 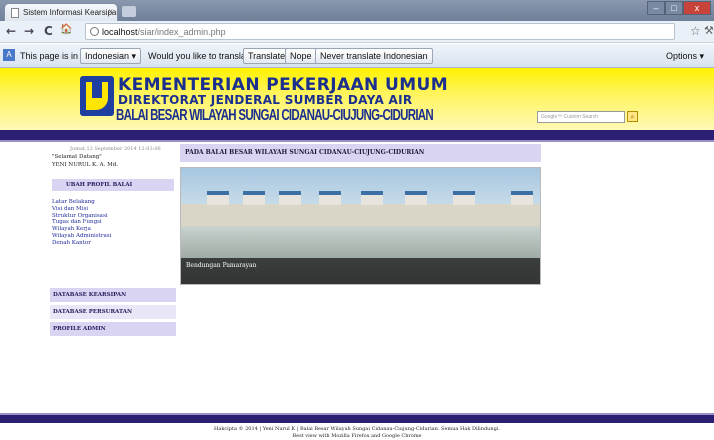 I want to click on new-tab-button, so click(x=129, y=11).